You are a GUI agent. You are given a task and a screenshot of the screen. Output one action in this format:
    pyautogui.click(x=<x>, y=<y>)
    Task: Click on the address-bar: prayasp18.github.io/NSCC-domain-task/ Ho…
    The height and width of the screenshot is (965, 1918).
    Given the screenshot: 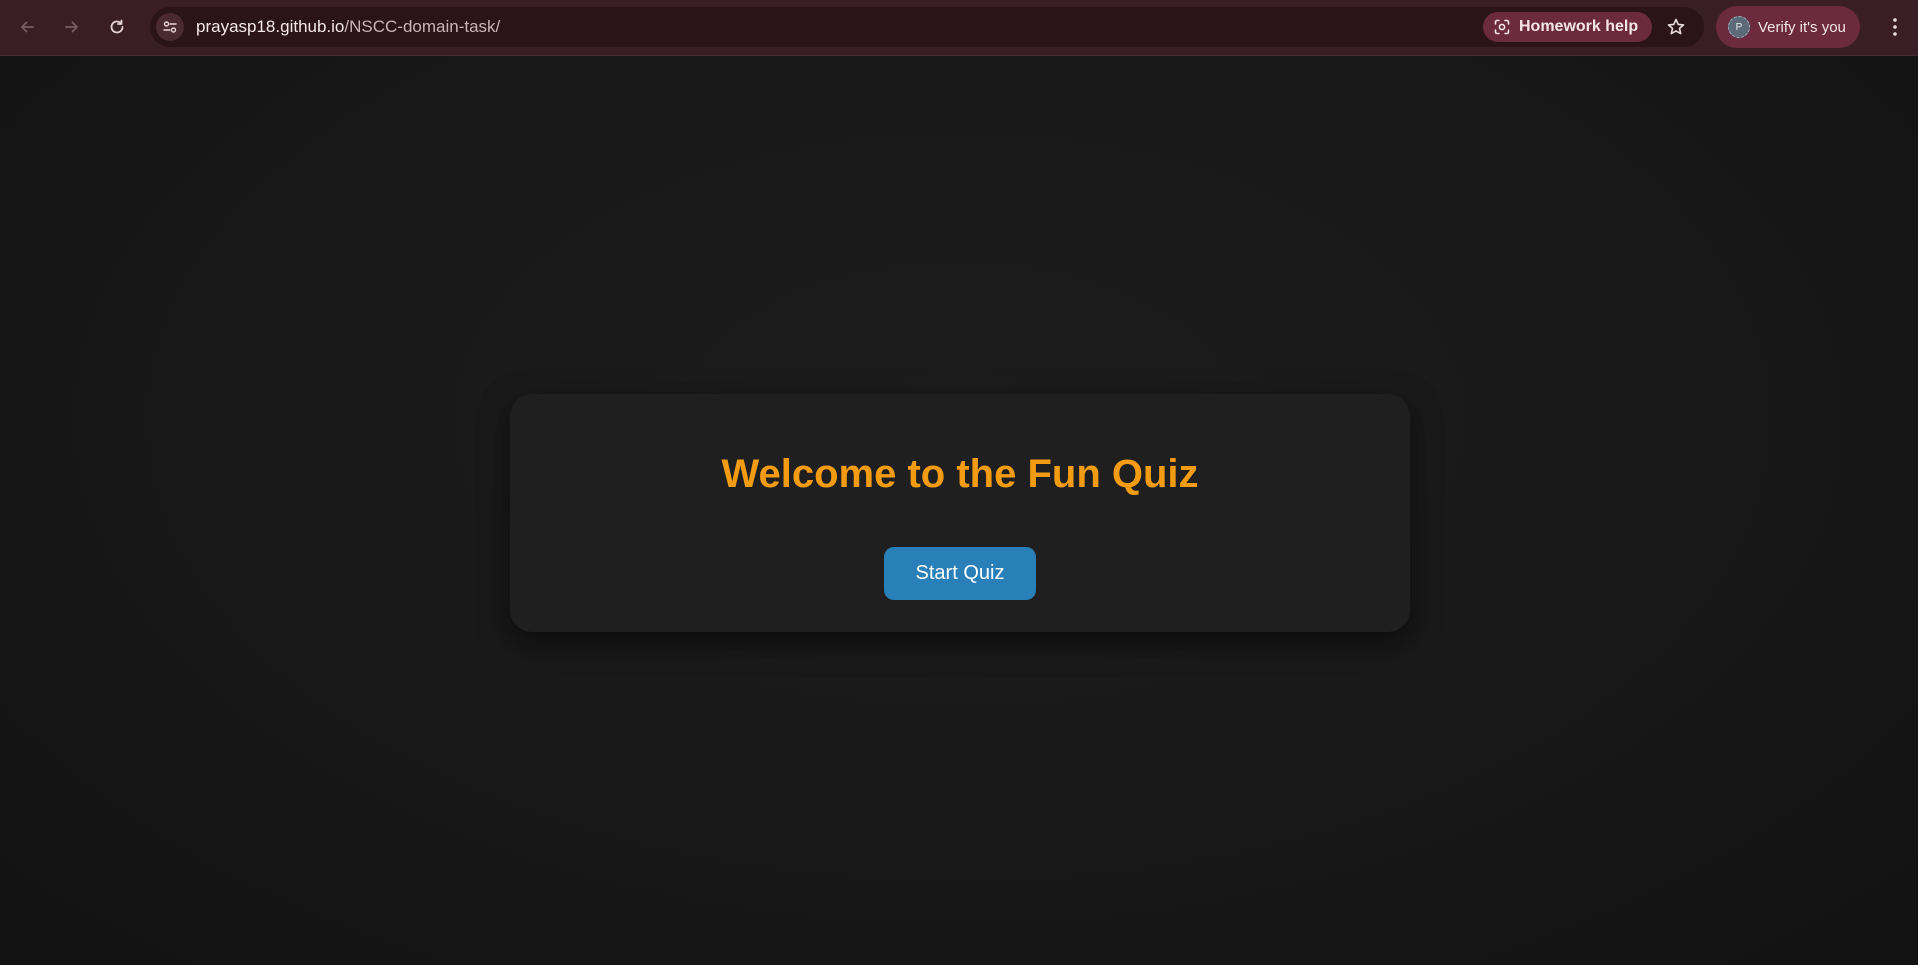 What is the action you would take?
    pyautogui.click(x=927, y=27)
    